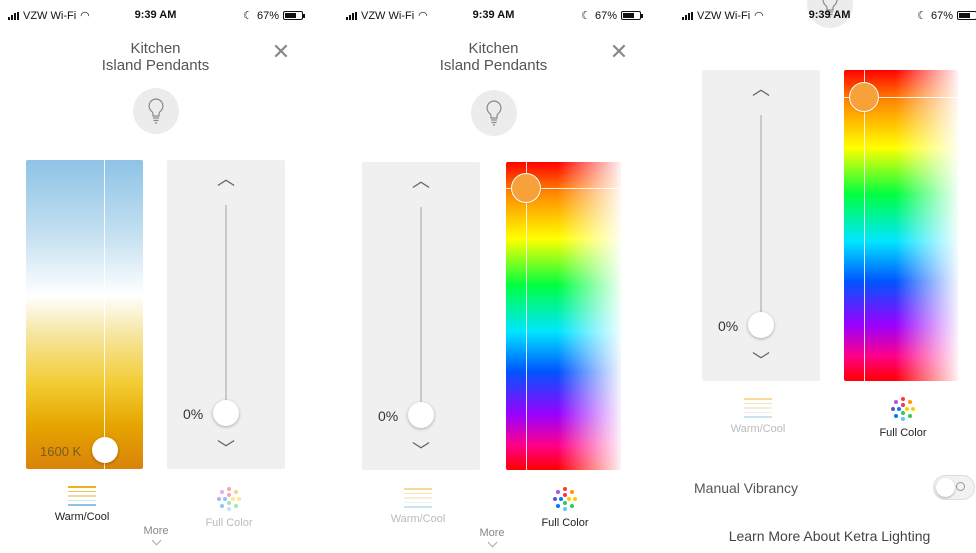 Image resolution: width=976 pixels, height=553 pixels. Describe the element at coordinates (104, 314) in the screenshot. I see `picker-crosshair-line` at that location.